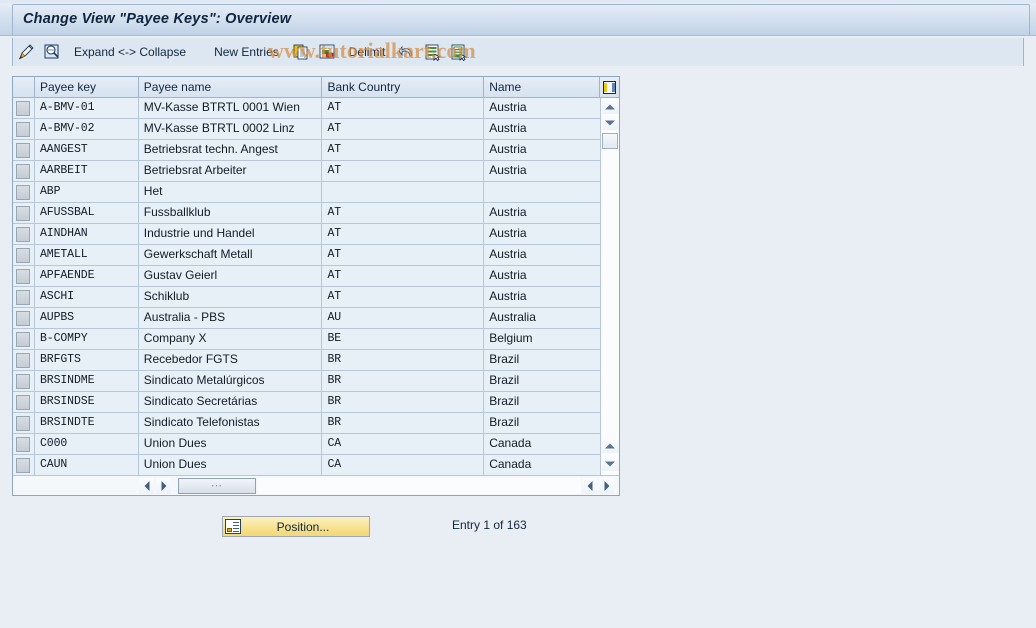 The height and width of the screenshot is (628, 1036). What do you see at coordinates (610, 455) in the screenshot?
I see `vertical-scroll-page-controls` at bounding box center [610, 455].